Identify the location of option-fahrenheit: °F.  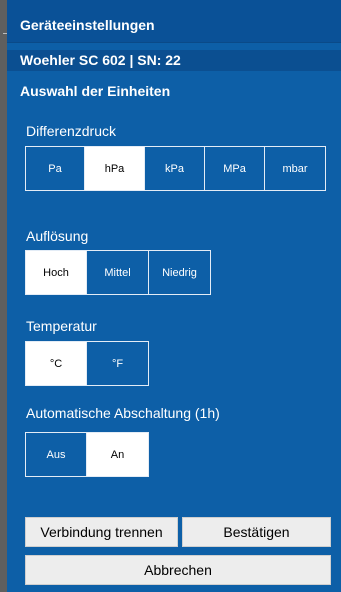
(118, 363).